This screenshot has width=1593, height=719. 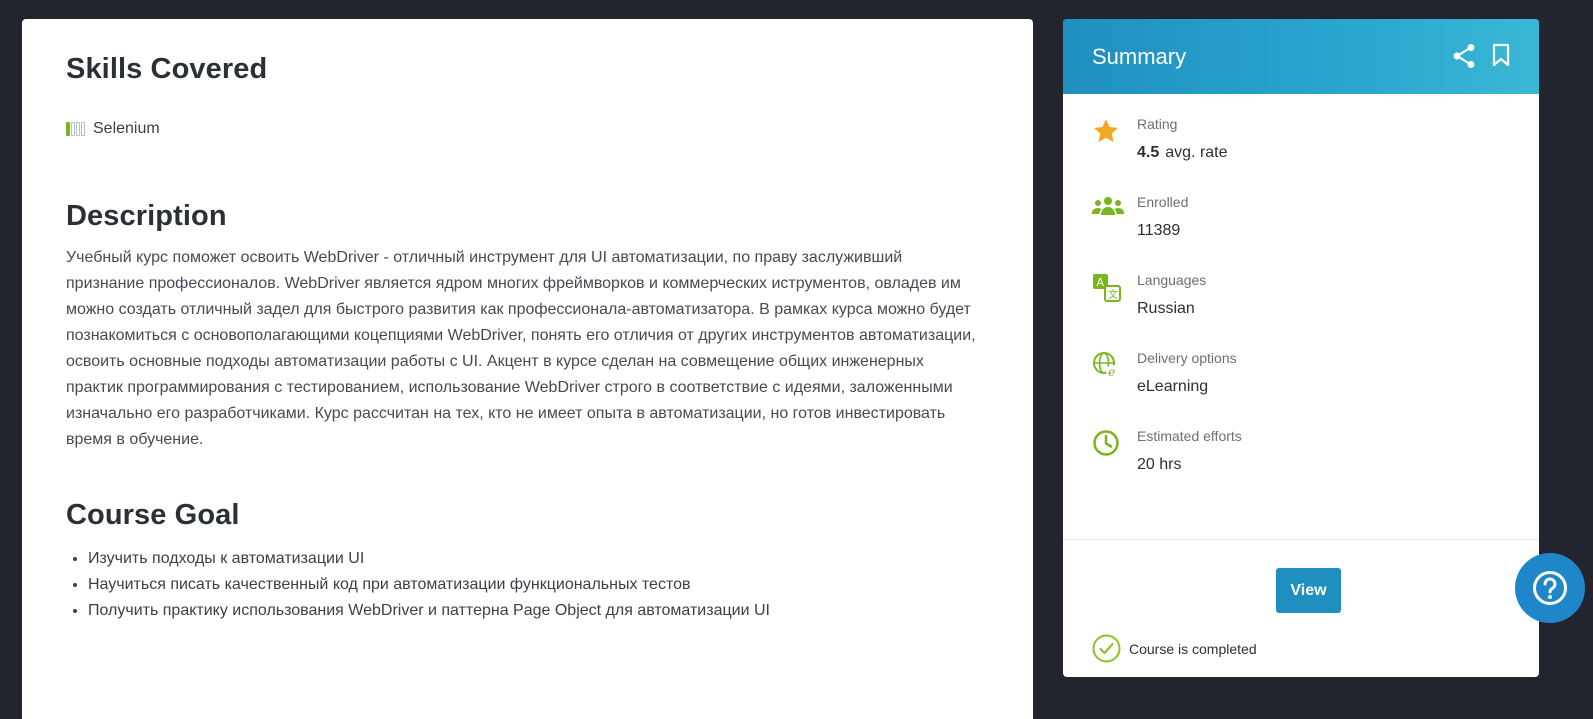 I want to click on efforts-row: Estimated efforts 20 hrs, so click(x=1315, y=467).